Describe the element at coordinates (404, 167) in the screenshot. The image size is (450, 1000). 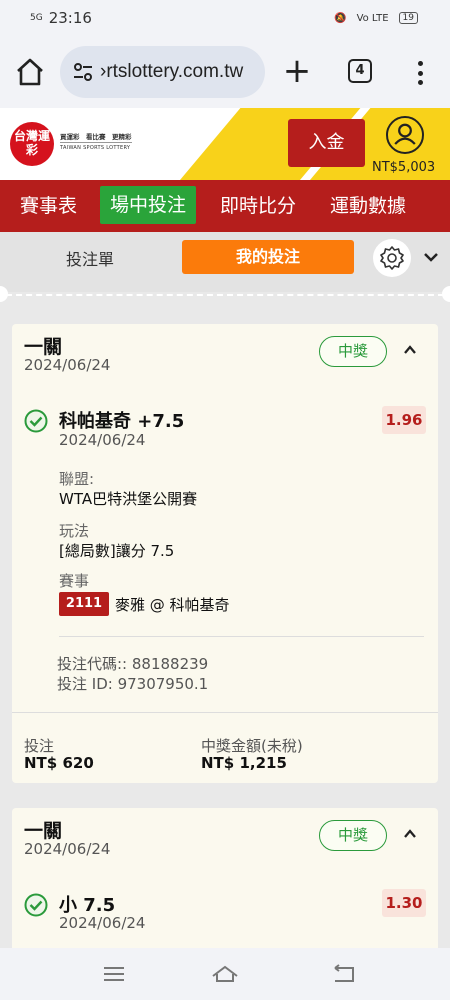
I see `account-balance: NT$5,003` at that location.